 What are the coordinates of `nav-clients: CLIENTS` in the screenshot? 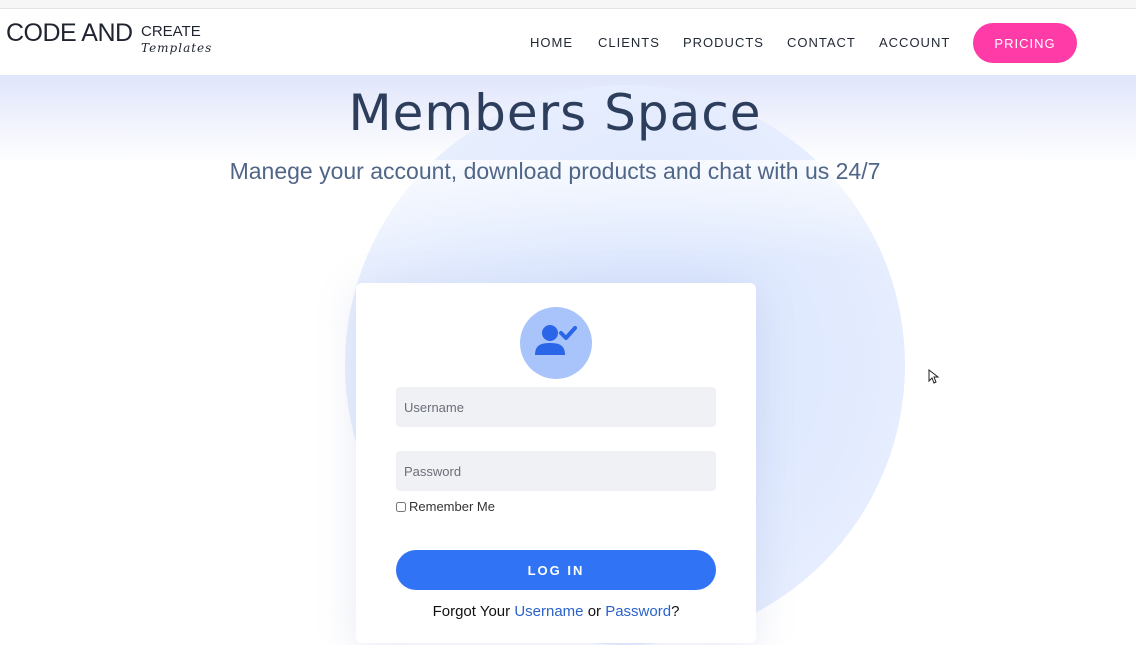 It's located at (629, 42).